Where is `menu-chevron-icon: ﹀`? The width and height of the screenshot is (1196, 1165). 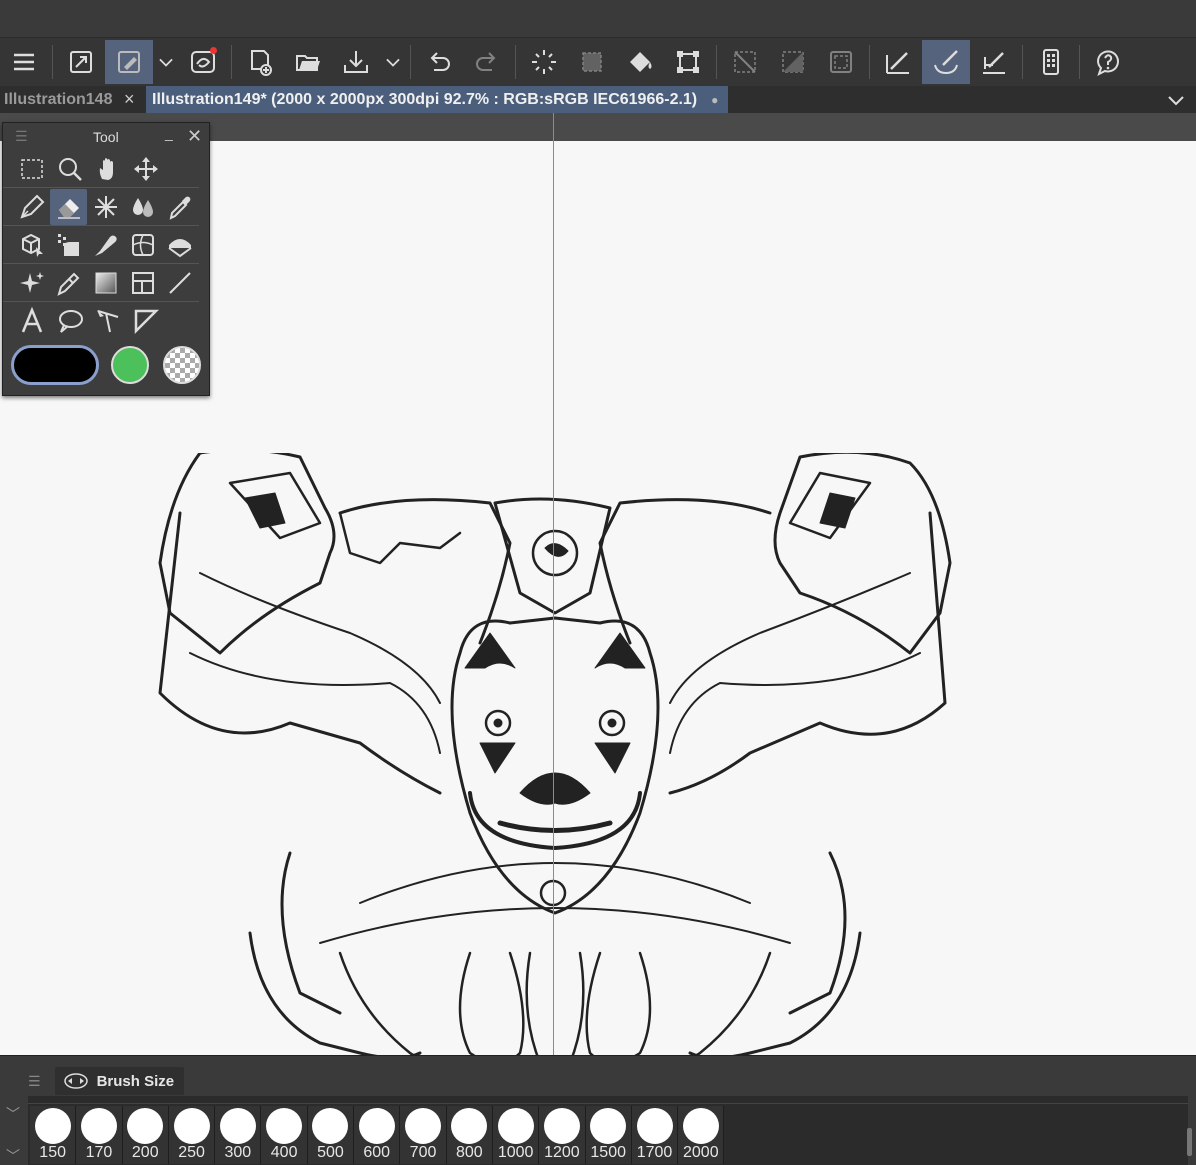
menu-chevron-icon: ﹀ is located at coordinates (13, 1155).